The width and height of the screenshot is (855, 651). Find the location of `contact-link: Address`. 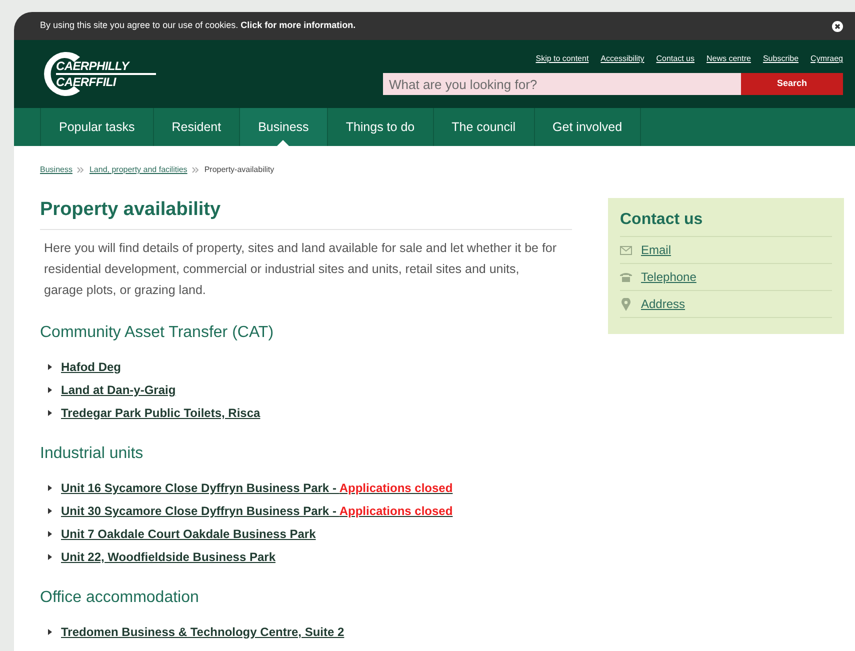

contact-link: Address is located at coordinates (663, 304).